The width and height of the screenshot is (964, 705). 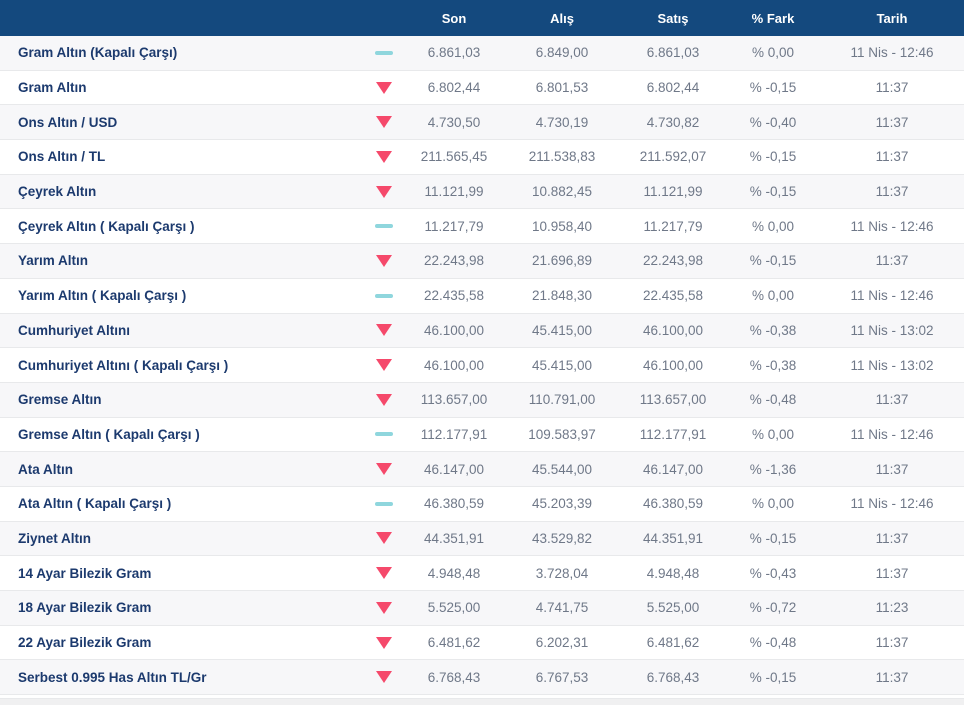 What do you see at coordinates (182, 573) in the screenshot?
I see `instrument-name: 14 Ayar Bilezik Gram` at bounding box center [182, 573].